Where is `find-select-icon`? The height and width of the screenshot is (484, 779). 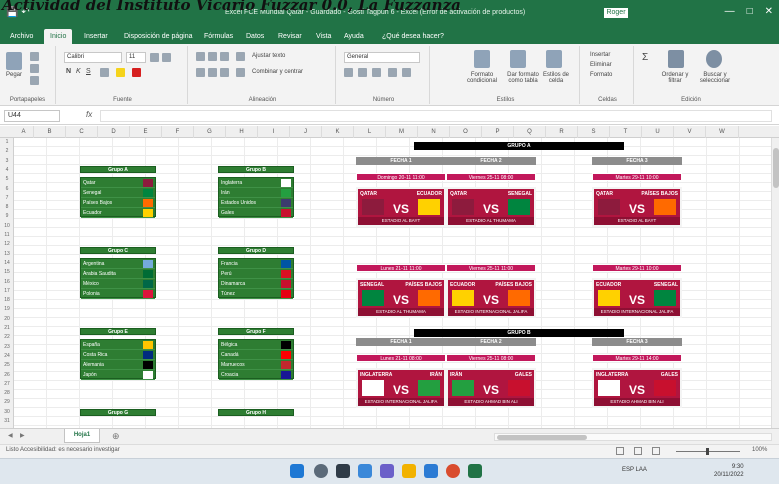 find-select-icon is located at coordinates (714, 59).